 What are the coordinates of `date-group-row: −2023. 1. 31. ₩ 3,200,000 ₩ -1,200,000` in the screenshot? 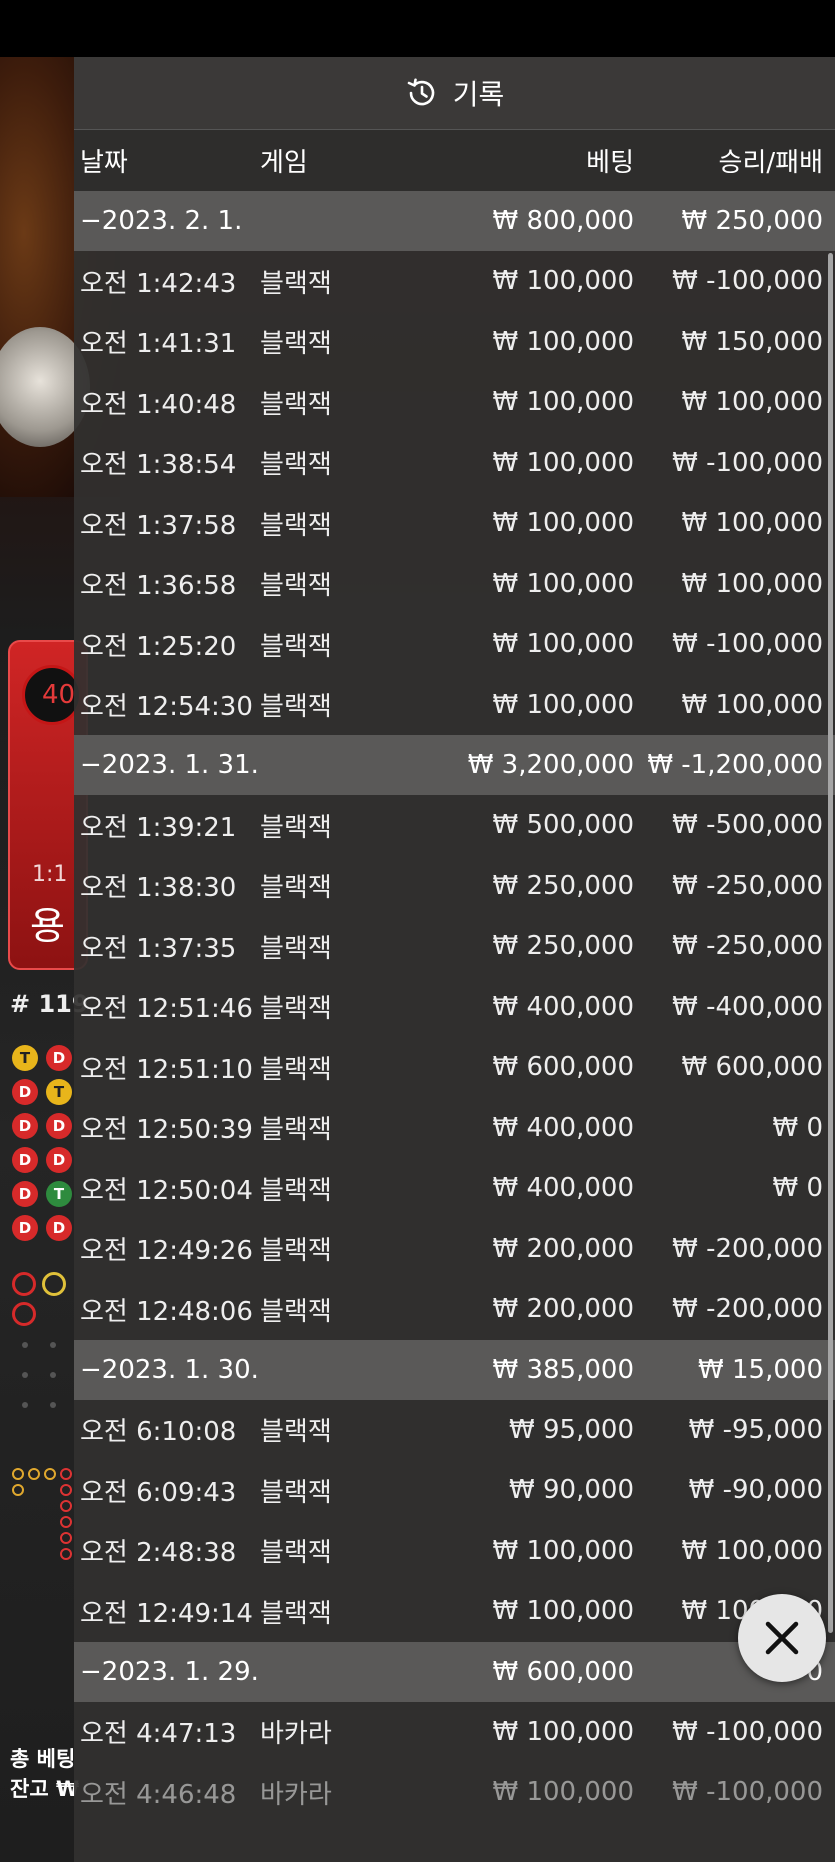 It's located at (454, 765).